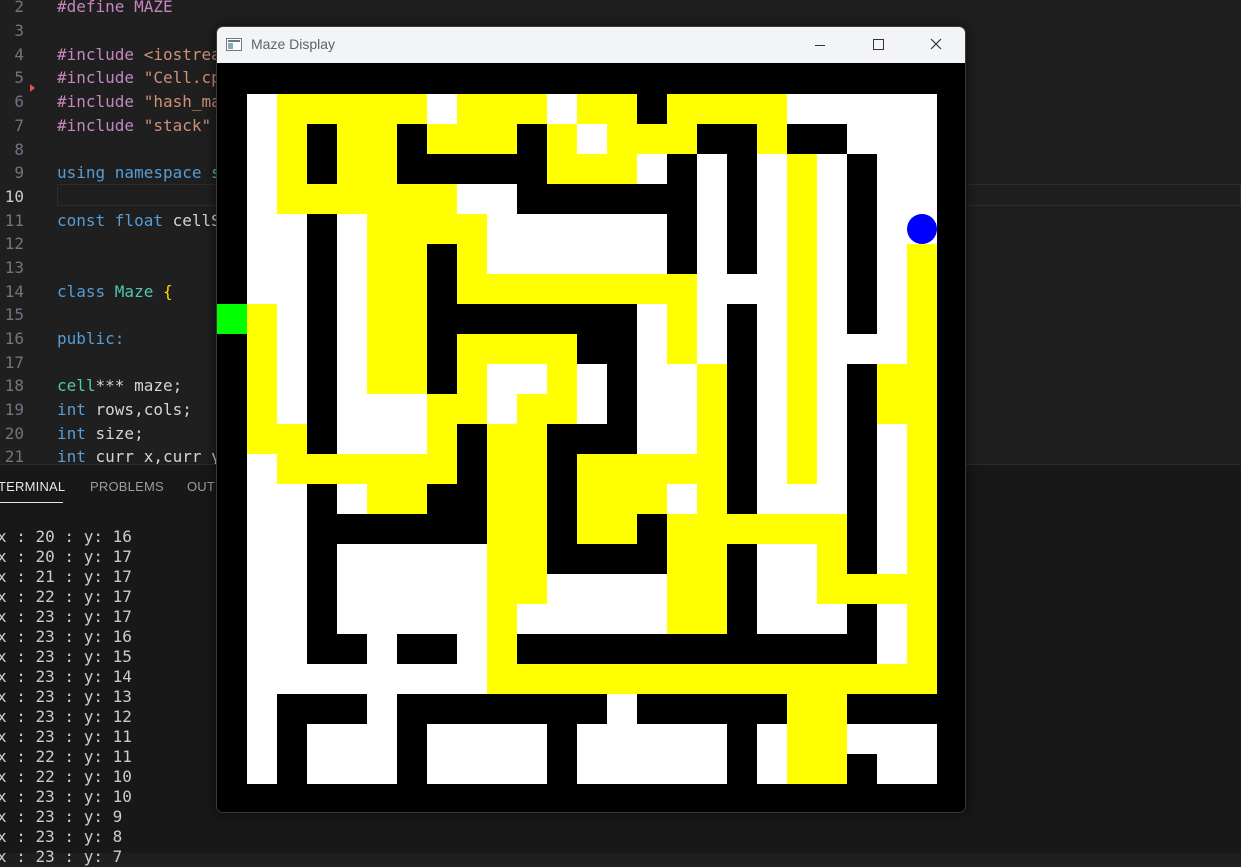  What do you see at coordinates (201, 486) in the screenshot?
I see `tab-output: OUT` at bounding box center [201, 486].